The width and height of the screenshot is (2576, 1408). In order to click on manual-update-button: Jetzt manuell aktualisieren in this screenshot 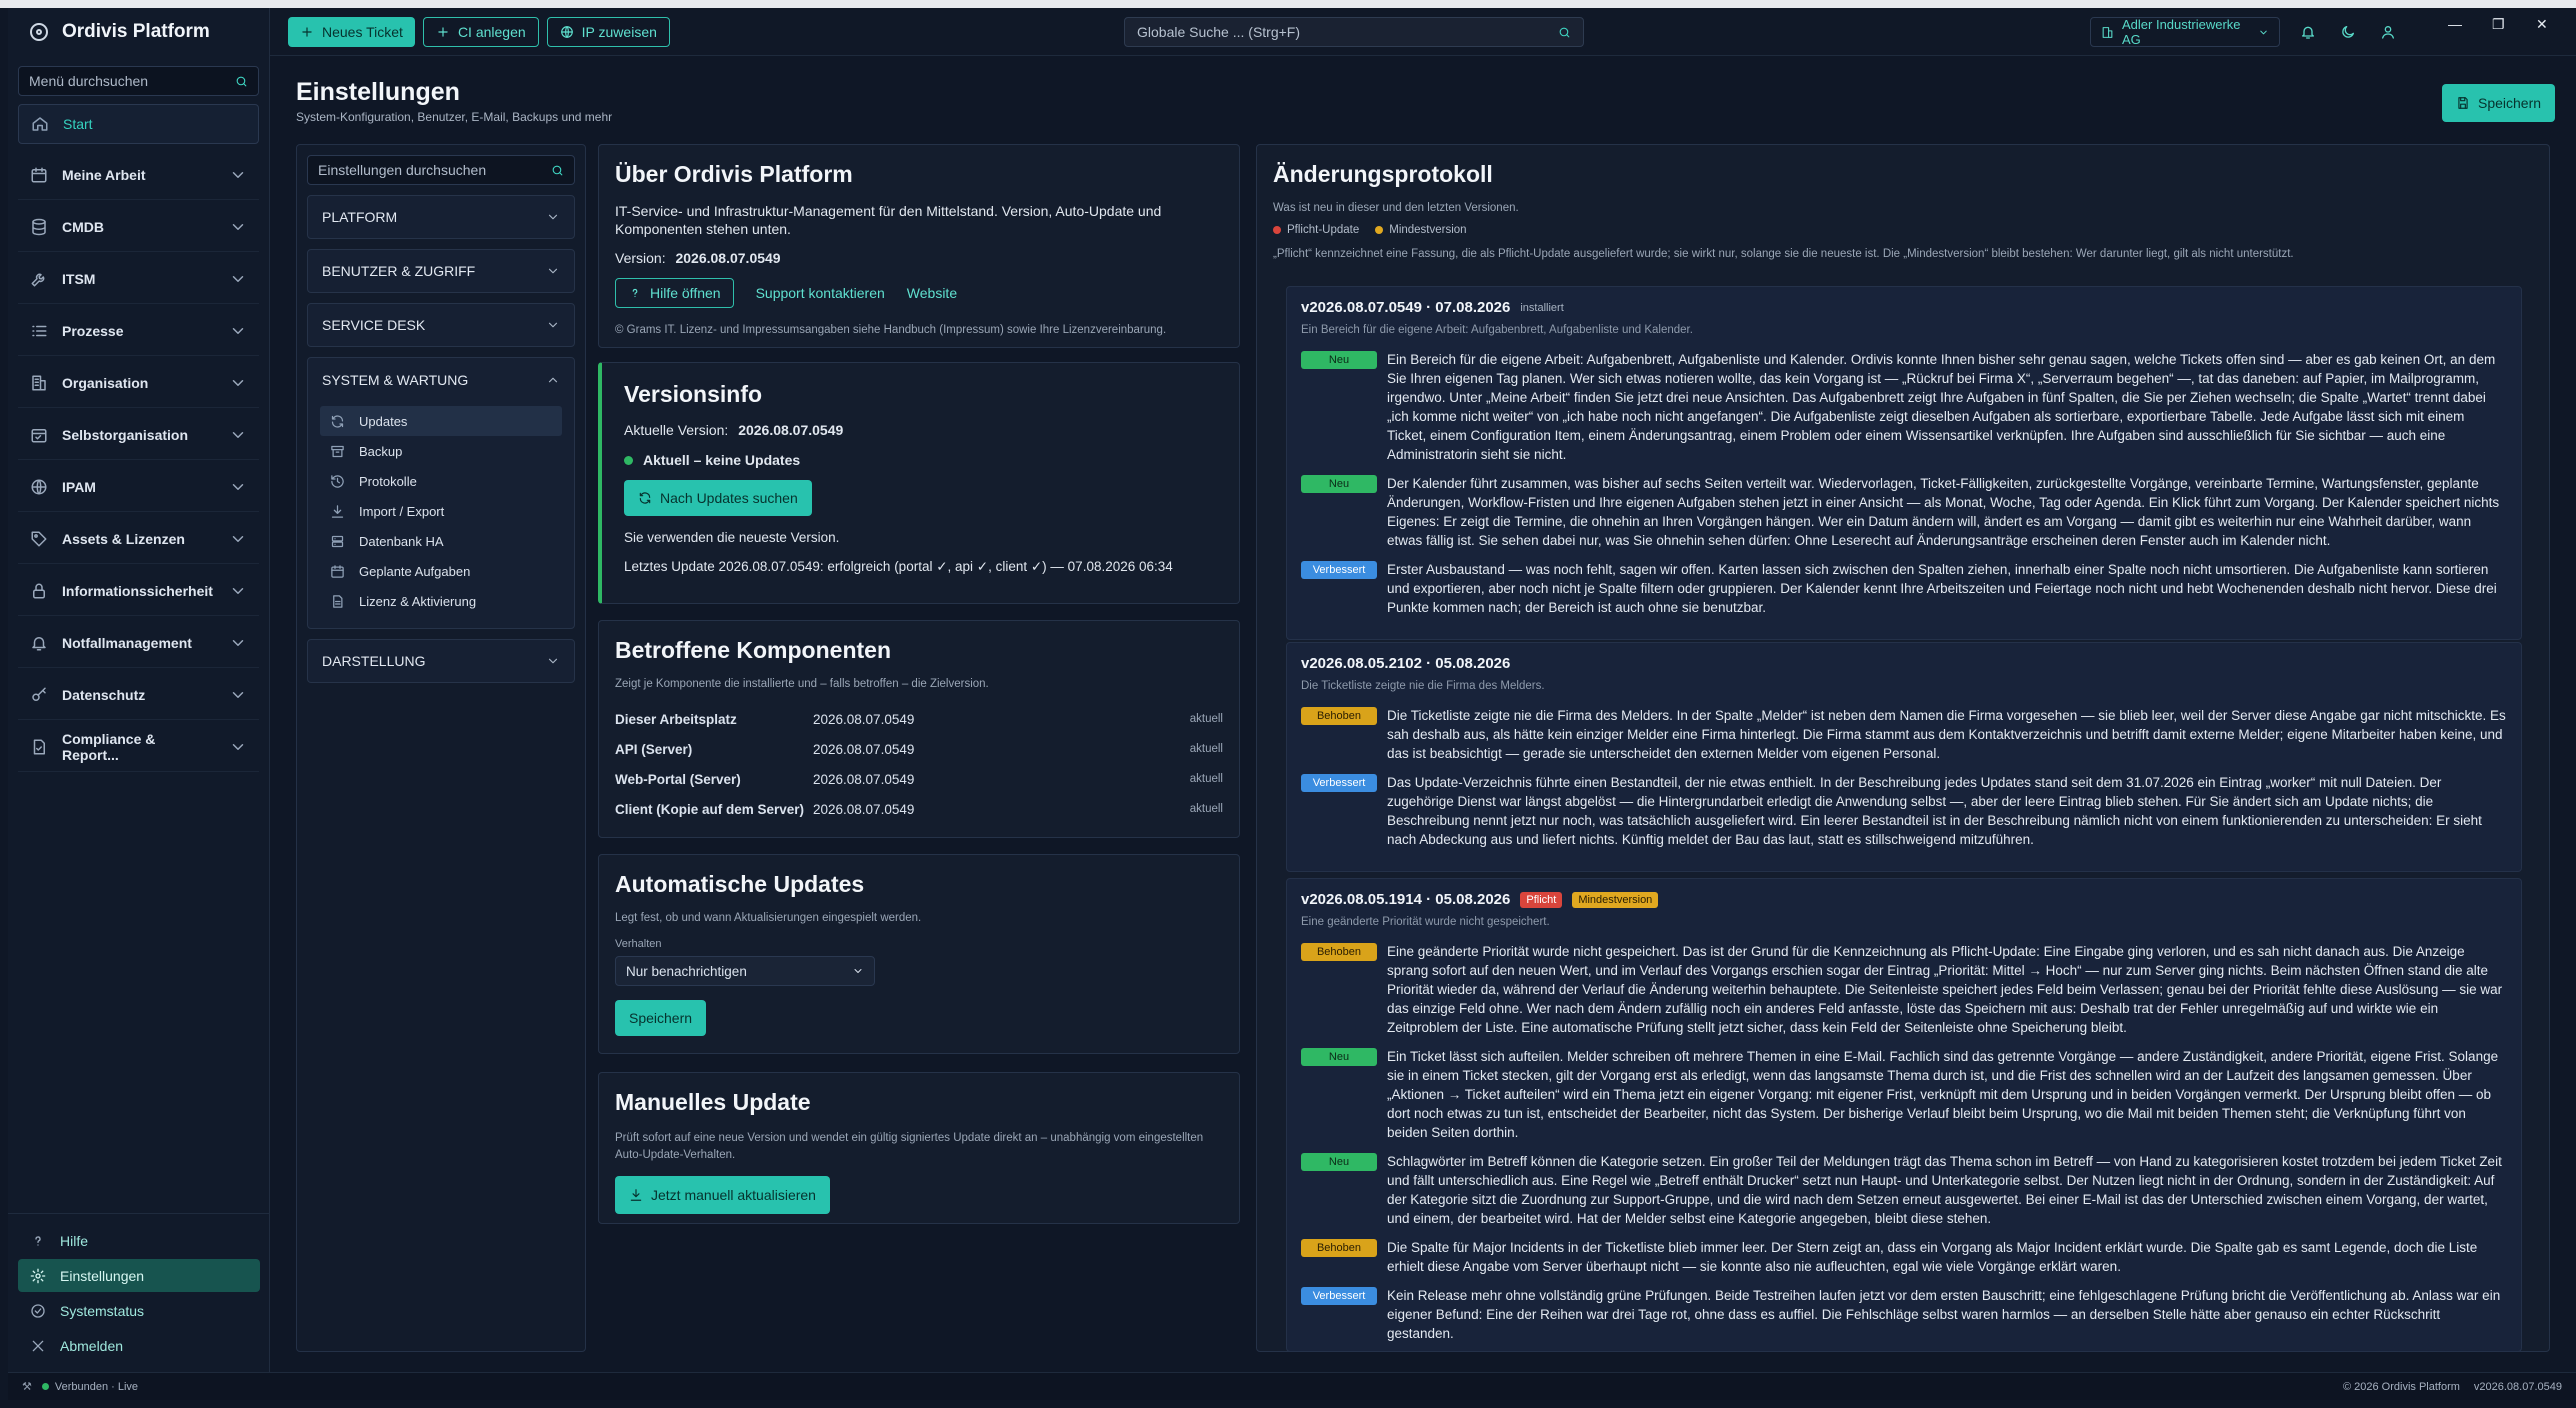, I will do `click(722, 1195)`.